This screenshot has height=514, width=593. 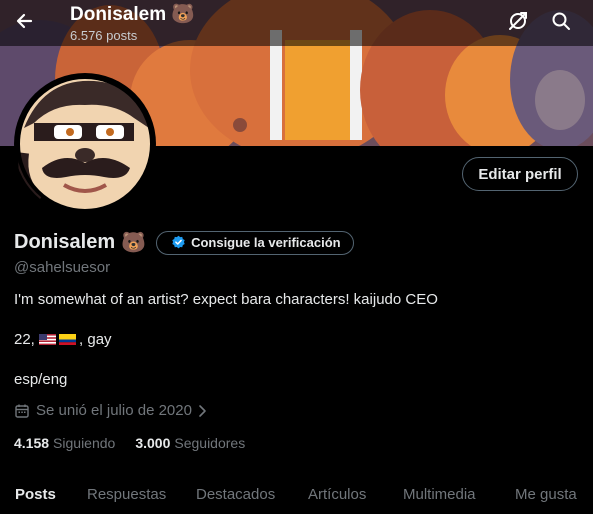 What do you see at coordinates (22, 411) in the screenshot?
I see `calendar-icon` at bounding box center [22, 411].